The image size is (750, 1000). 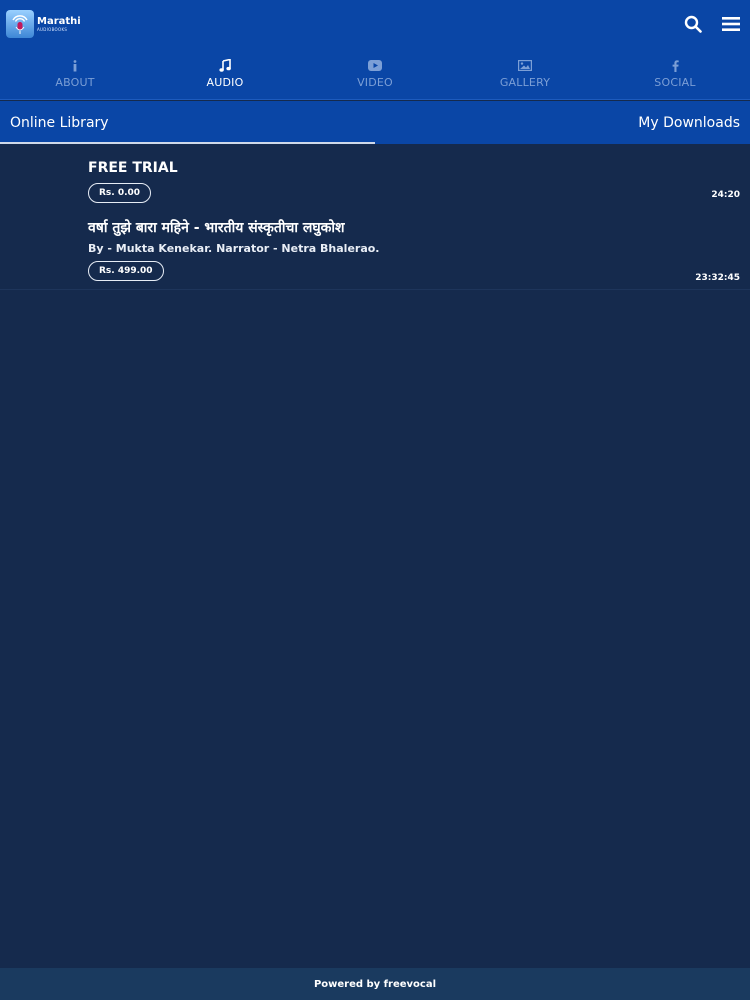 What do you see at coordinates (75, 66) in the screenshot?
I see `info-icon` at bounding box center [75, 66].